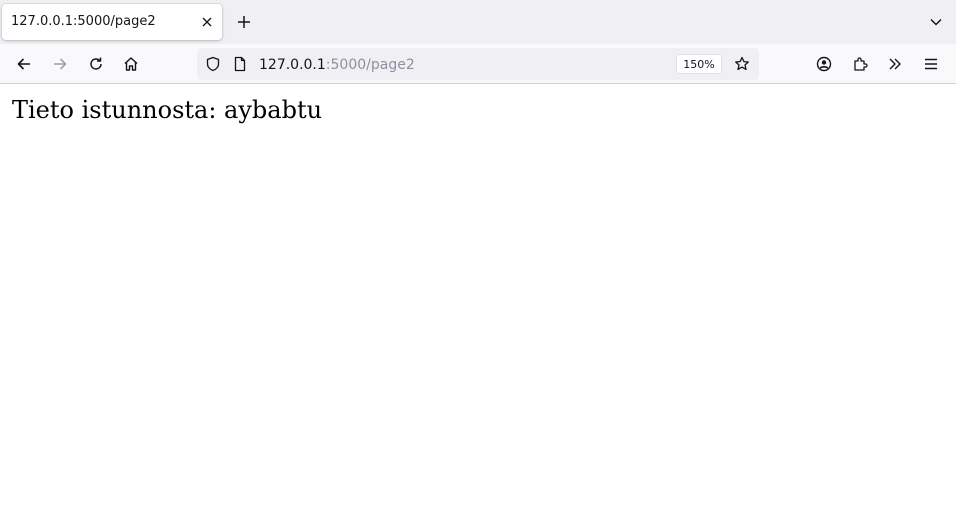  Describe the element at coordinates (699, 64) in the screenshot. I see `zoom-level-button: 150%` at that location.